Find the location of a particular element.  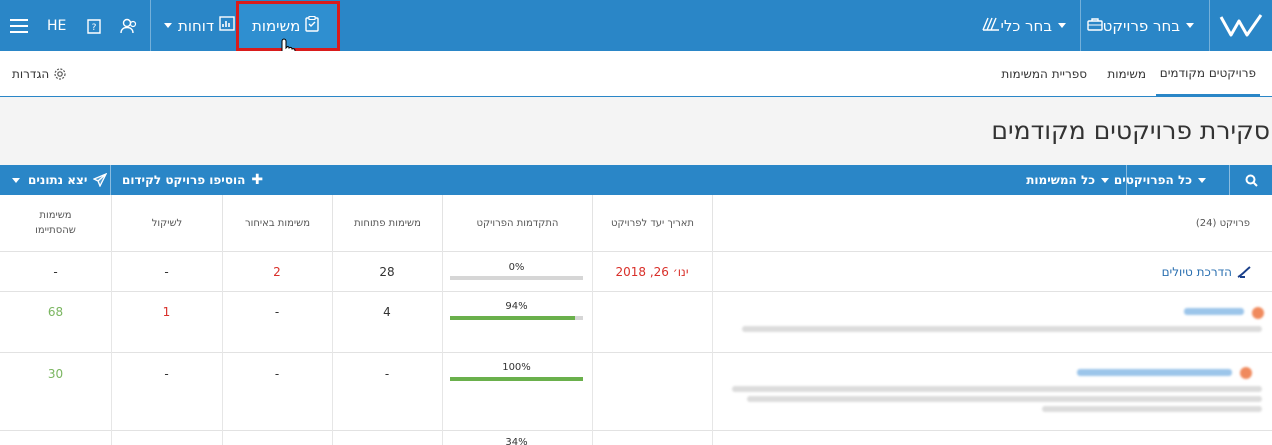

select-project-dropdown: בחר פרויקט is located at coordinates (1141, 25).